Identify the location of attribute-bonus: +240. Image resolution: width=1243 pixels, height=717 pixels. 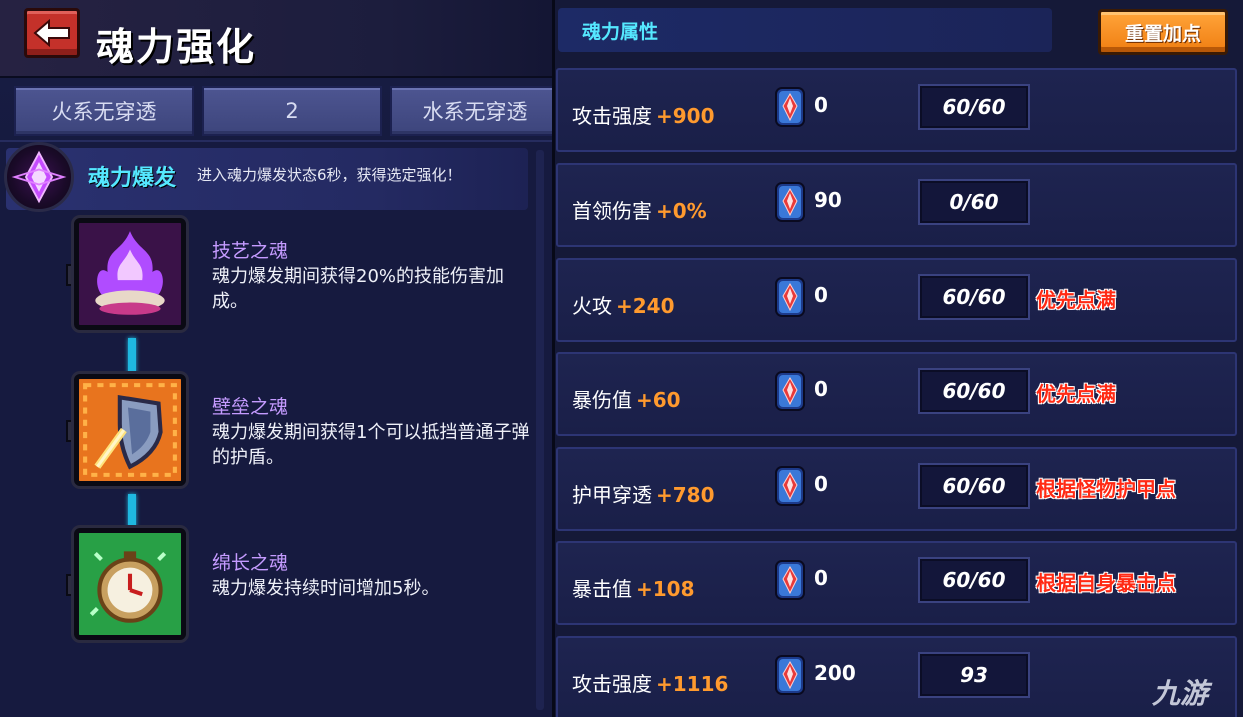
(645, 306).